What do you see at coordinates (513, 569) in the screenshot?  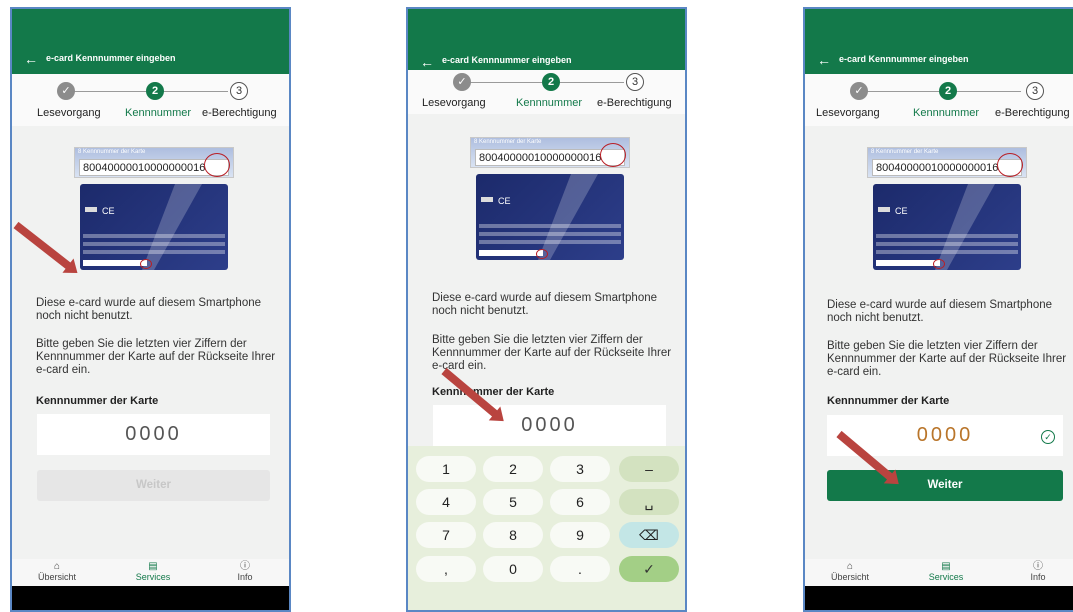 I see `key-0: 0` at bounding box center [513, 569].